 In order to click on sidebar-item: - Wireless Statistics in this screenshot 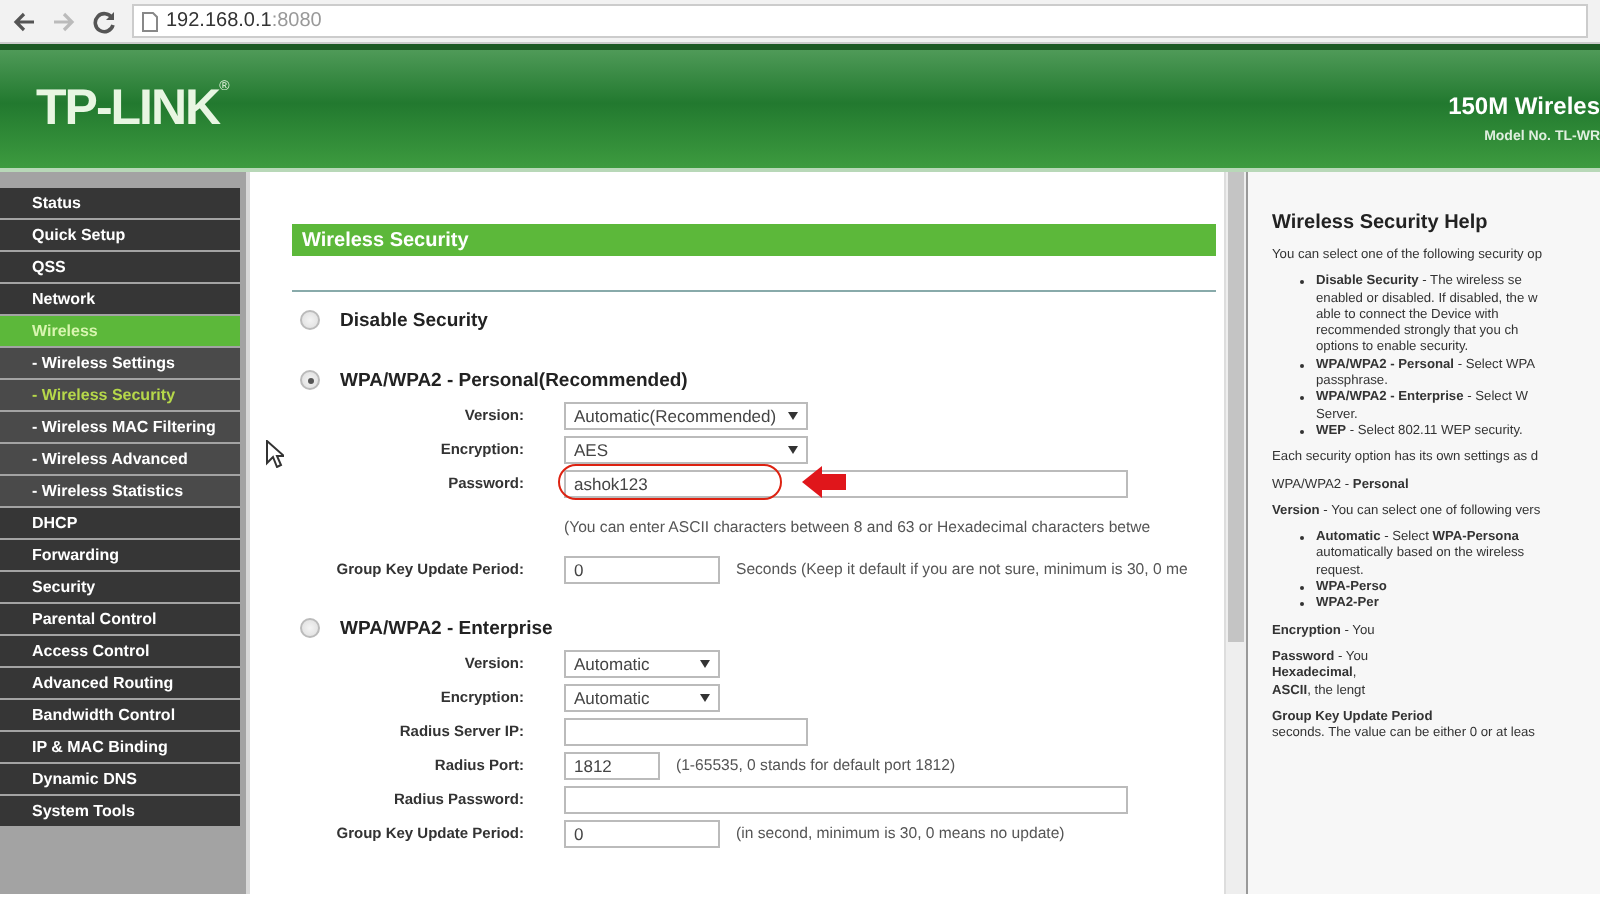, I will do `click(120, 491)`.